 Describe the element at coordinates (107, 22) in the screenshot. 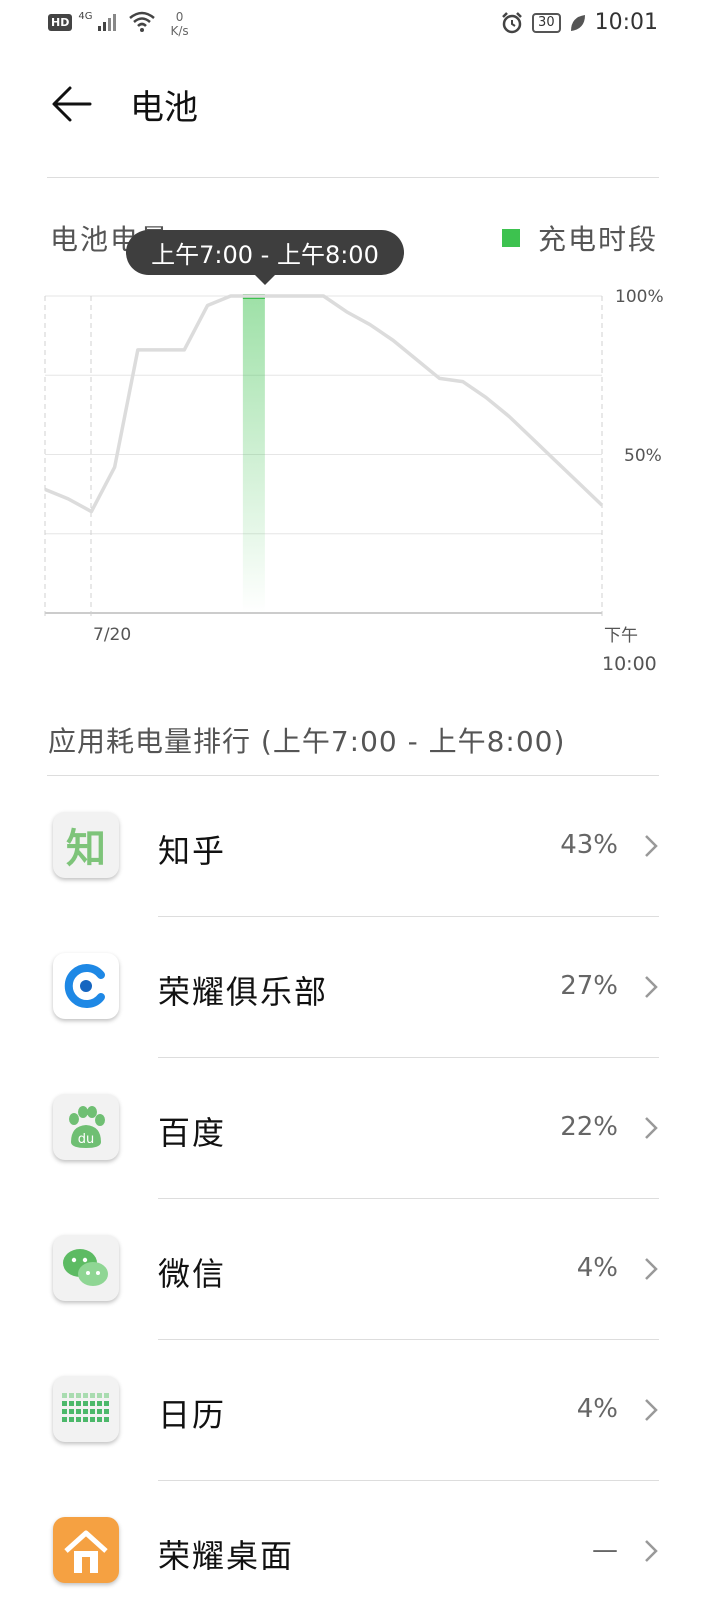

I see `signal-icon` at that location.